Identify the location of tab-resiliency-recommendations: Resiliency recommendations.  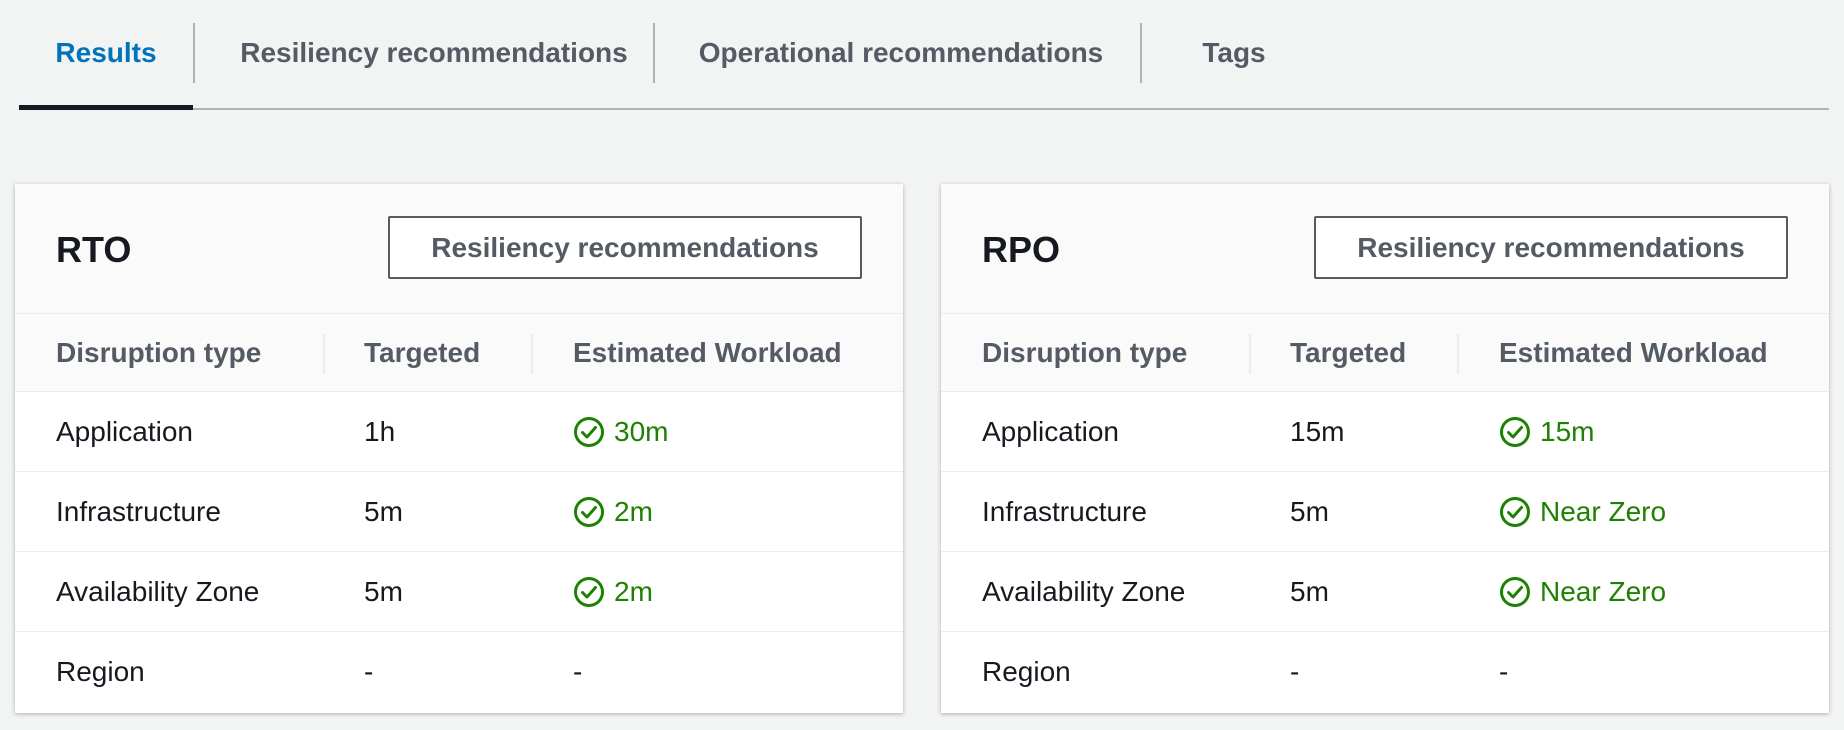
(434, 55).